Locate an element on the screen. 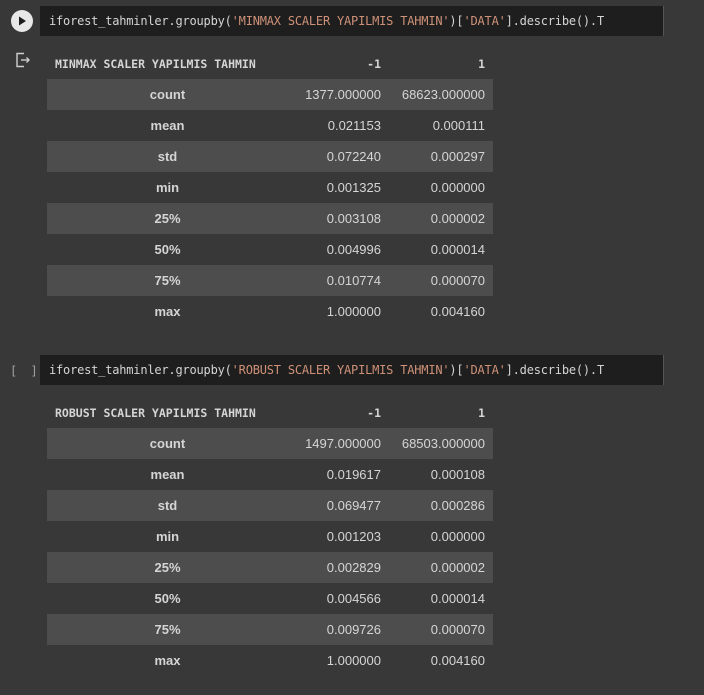  index-name-header: ROBUST SCALER YAPILMIS TAHMIN is located at coordinates (155, 412).